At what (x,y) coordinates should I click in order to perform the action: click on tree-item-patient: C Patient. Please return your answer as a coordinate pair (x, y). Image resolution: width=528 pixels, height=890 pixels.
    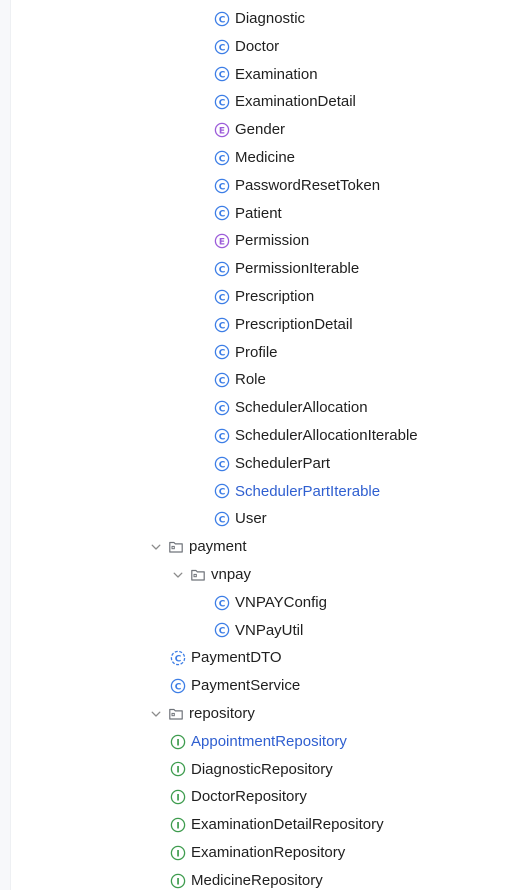
    Looking at the image, I should click on (264, 214).